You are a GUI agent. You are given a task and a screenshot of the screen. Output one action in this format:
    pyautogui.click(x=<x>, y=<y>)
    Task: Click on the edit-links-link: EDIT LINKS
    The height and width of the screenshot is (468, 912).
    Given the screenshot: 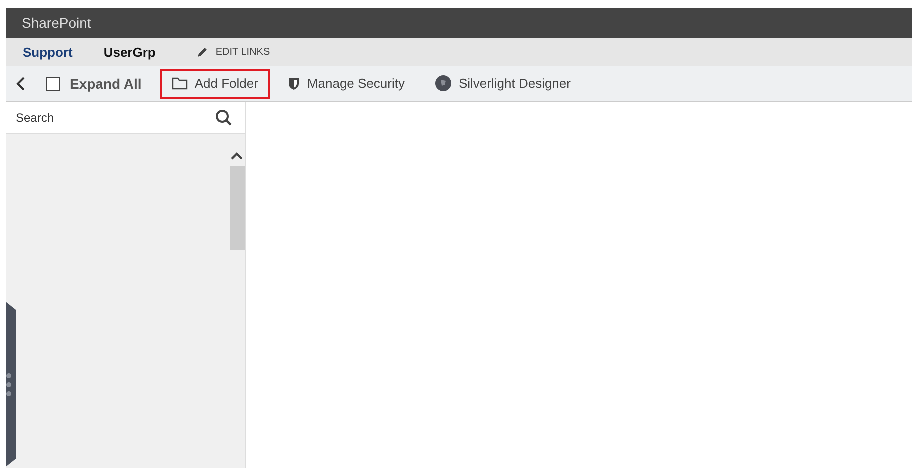 What is the action you would take?
    pyautogui.click(x=233, y=52)
    